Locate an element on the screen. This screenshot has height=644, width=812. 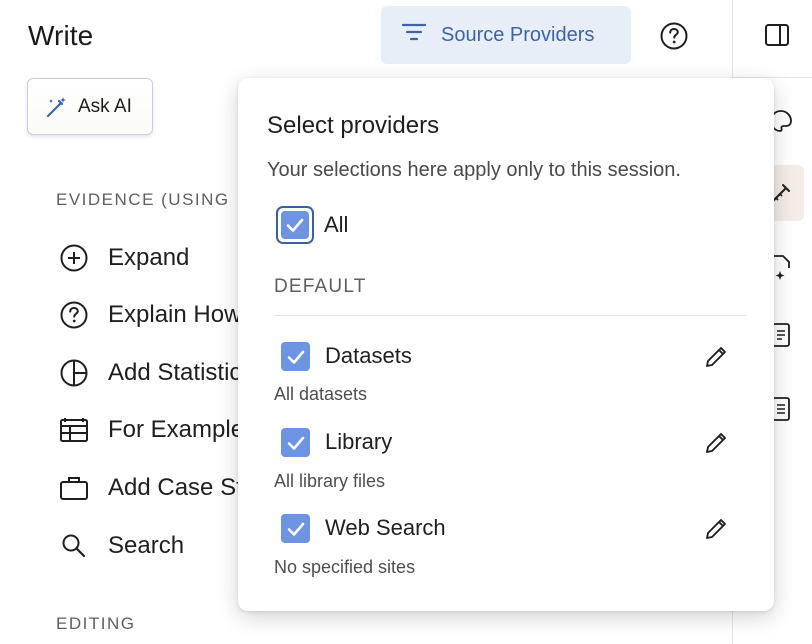
library-description: All library files is located at coordinates (330, 481).